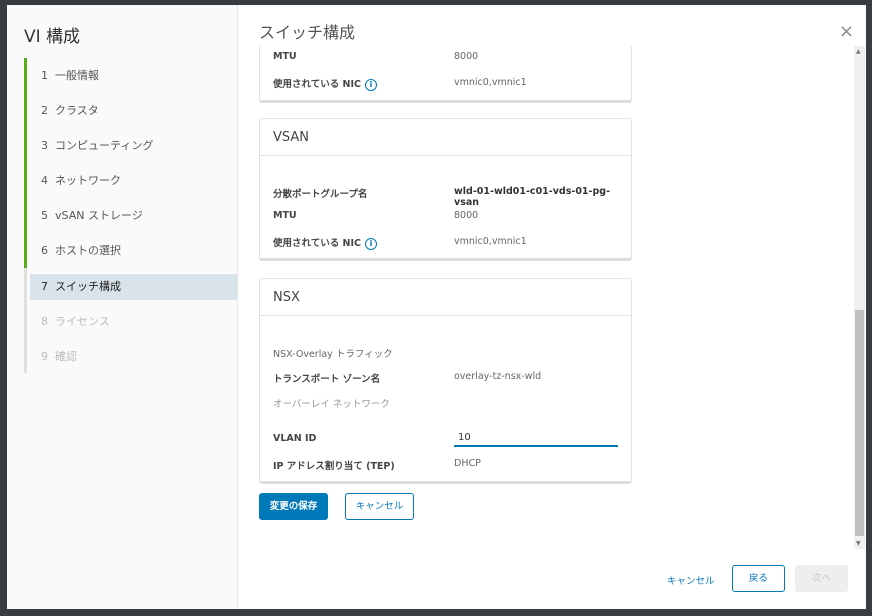  Describe the element at coordinates (134, 76) in the screenshot. I see `step-general: 1 一般情報` at that location.